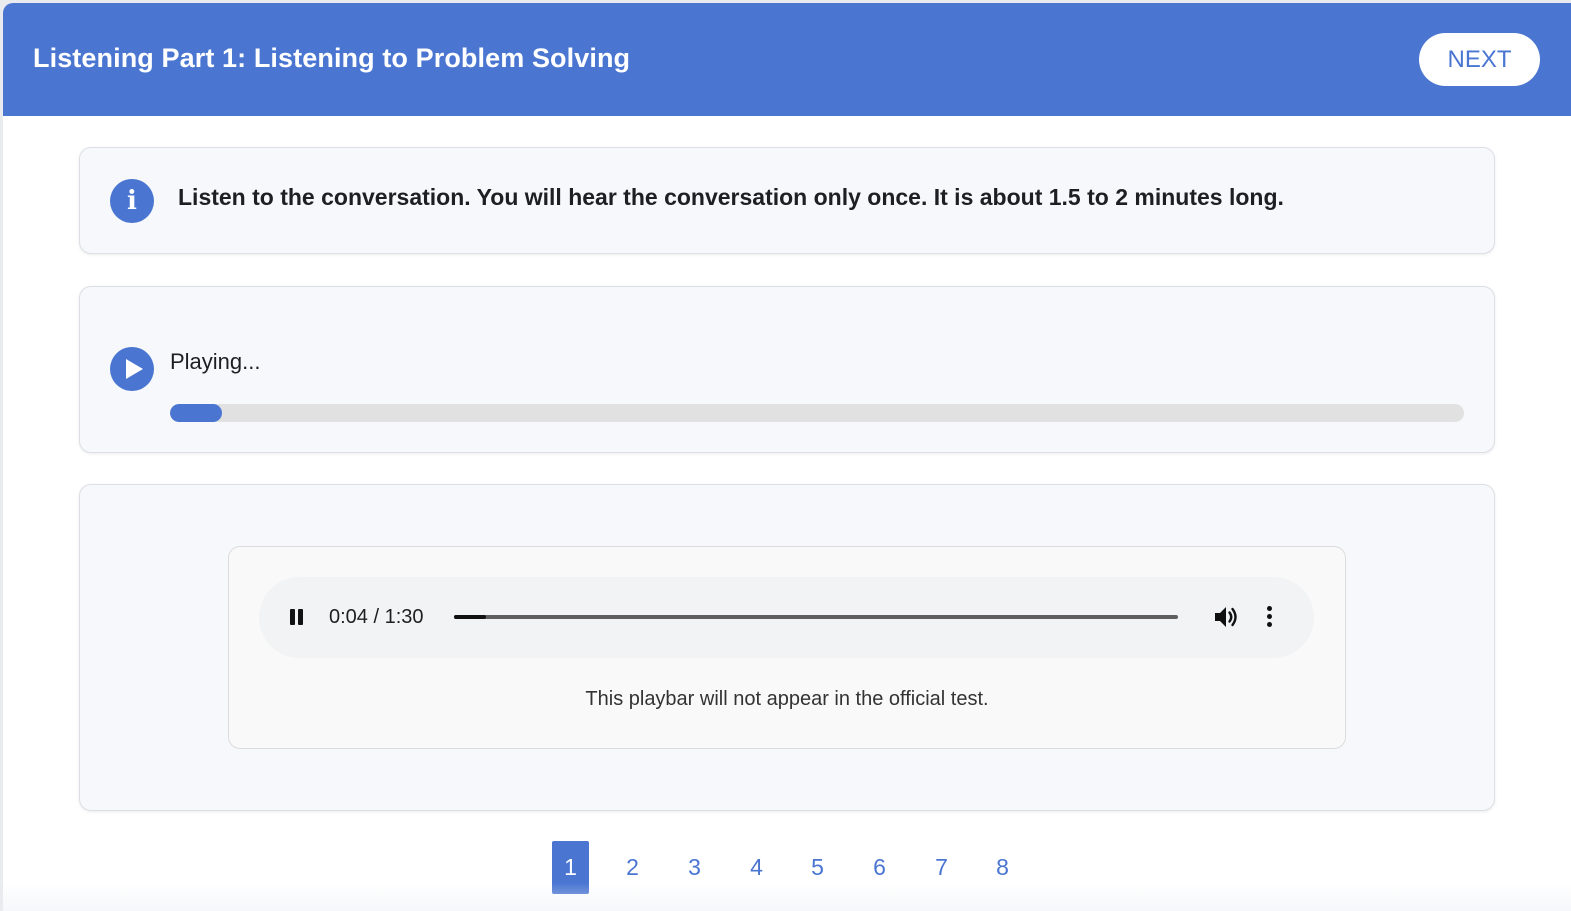 The width and height of the screenshot is (1571, 911). I want to click on info-icon: i, so click(132, 201).